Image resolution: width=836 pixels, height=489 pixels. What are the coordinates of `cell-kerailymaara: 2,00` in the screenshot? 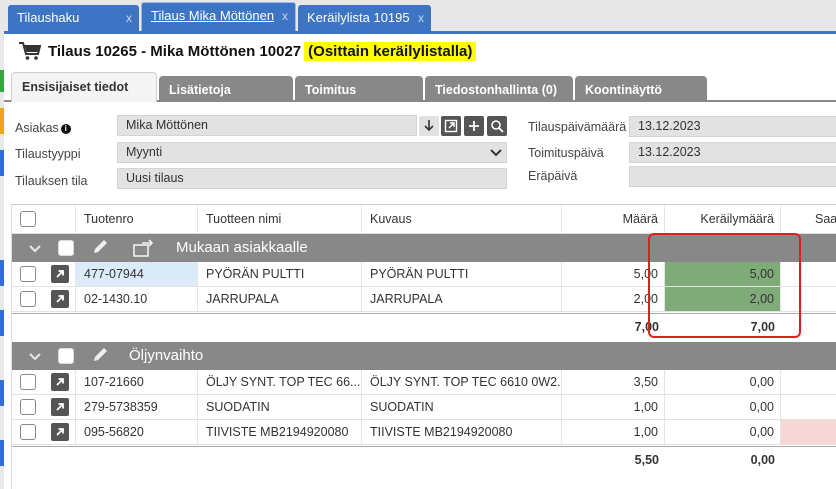 It's located at (723, 299).